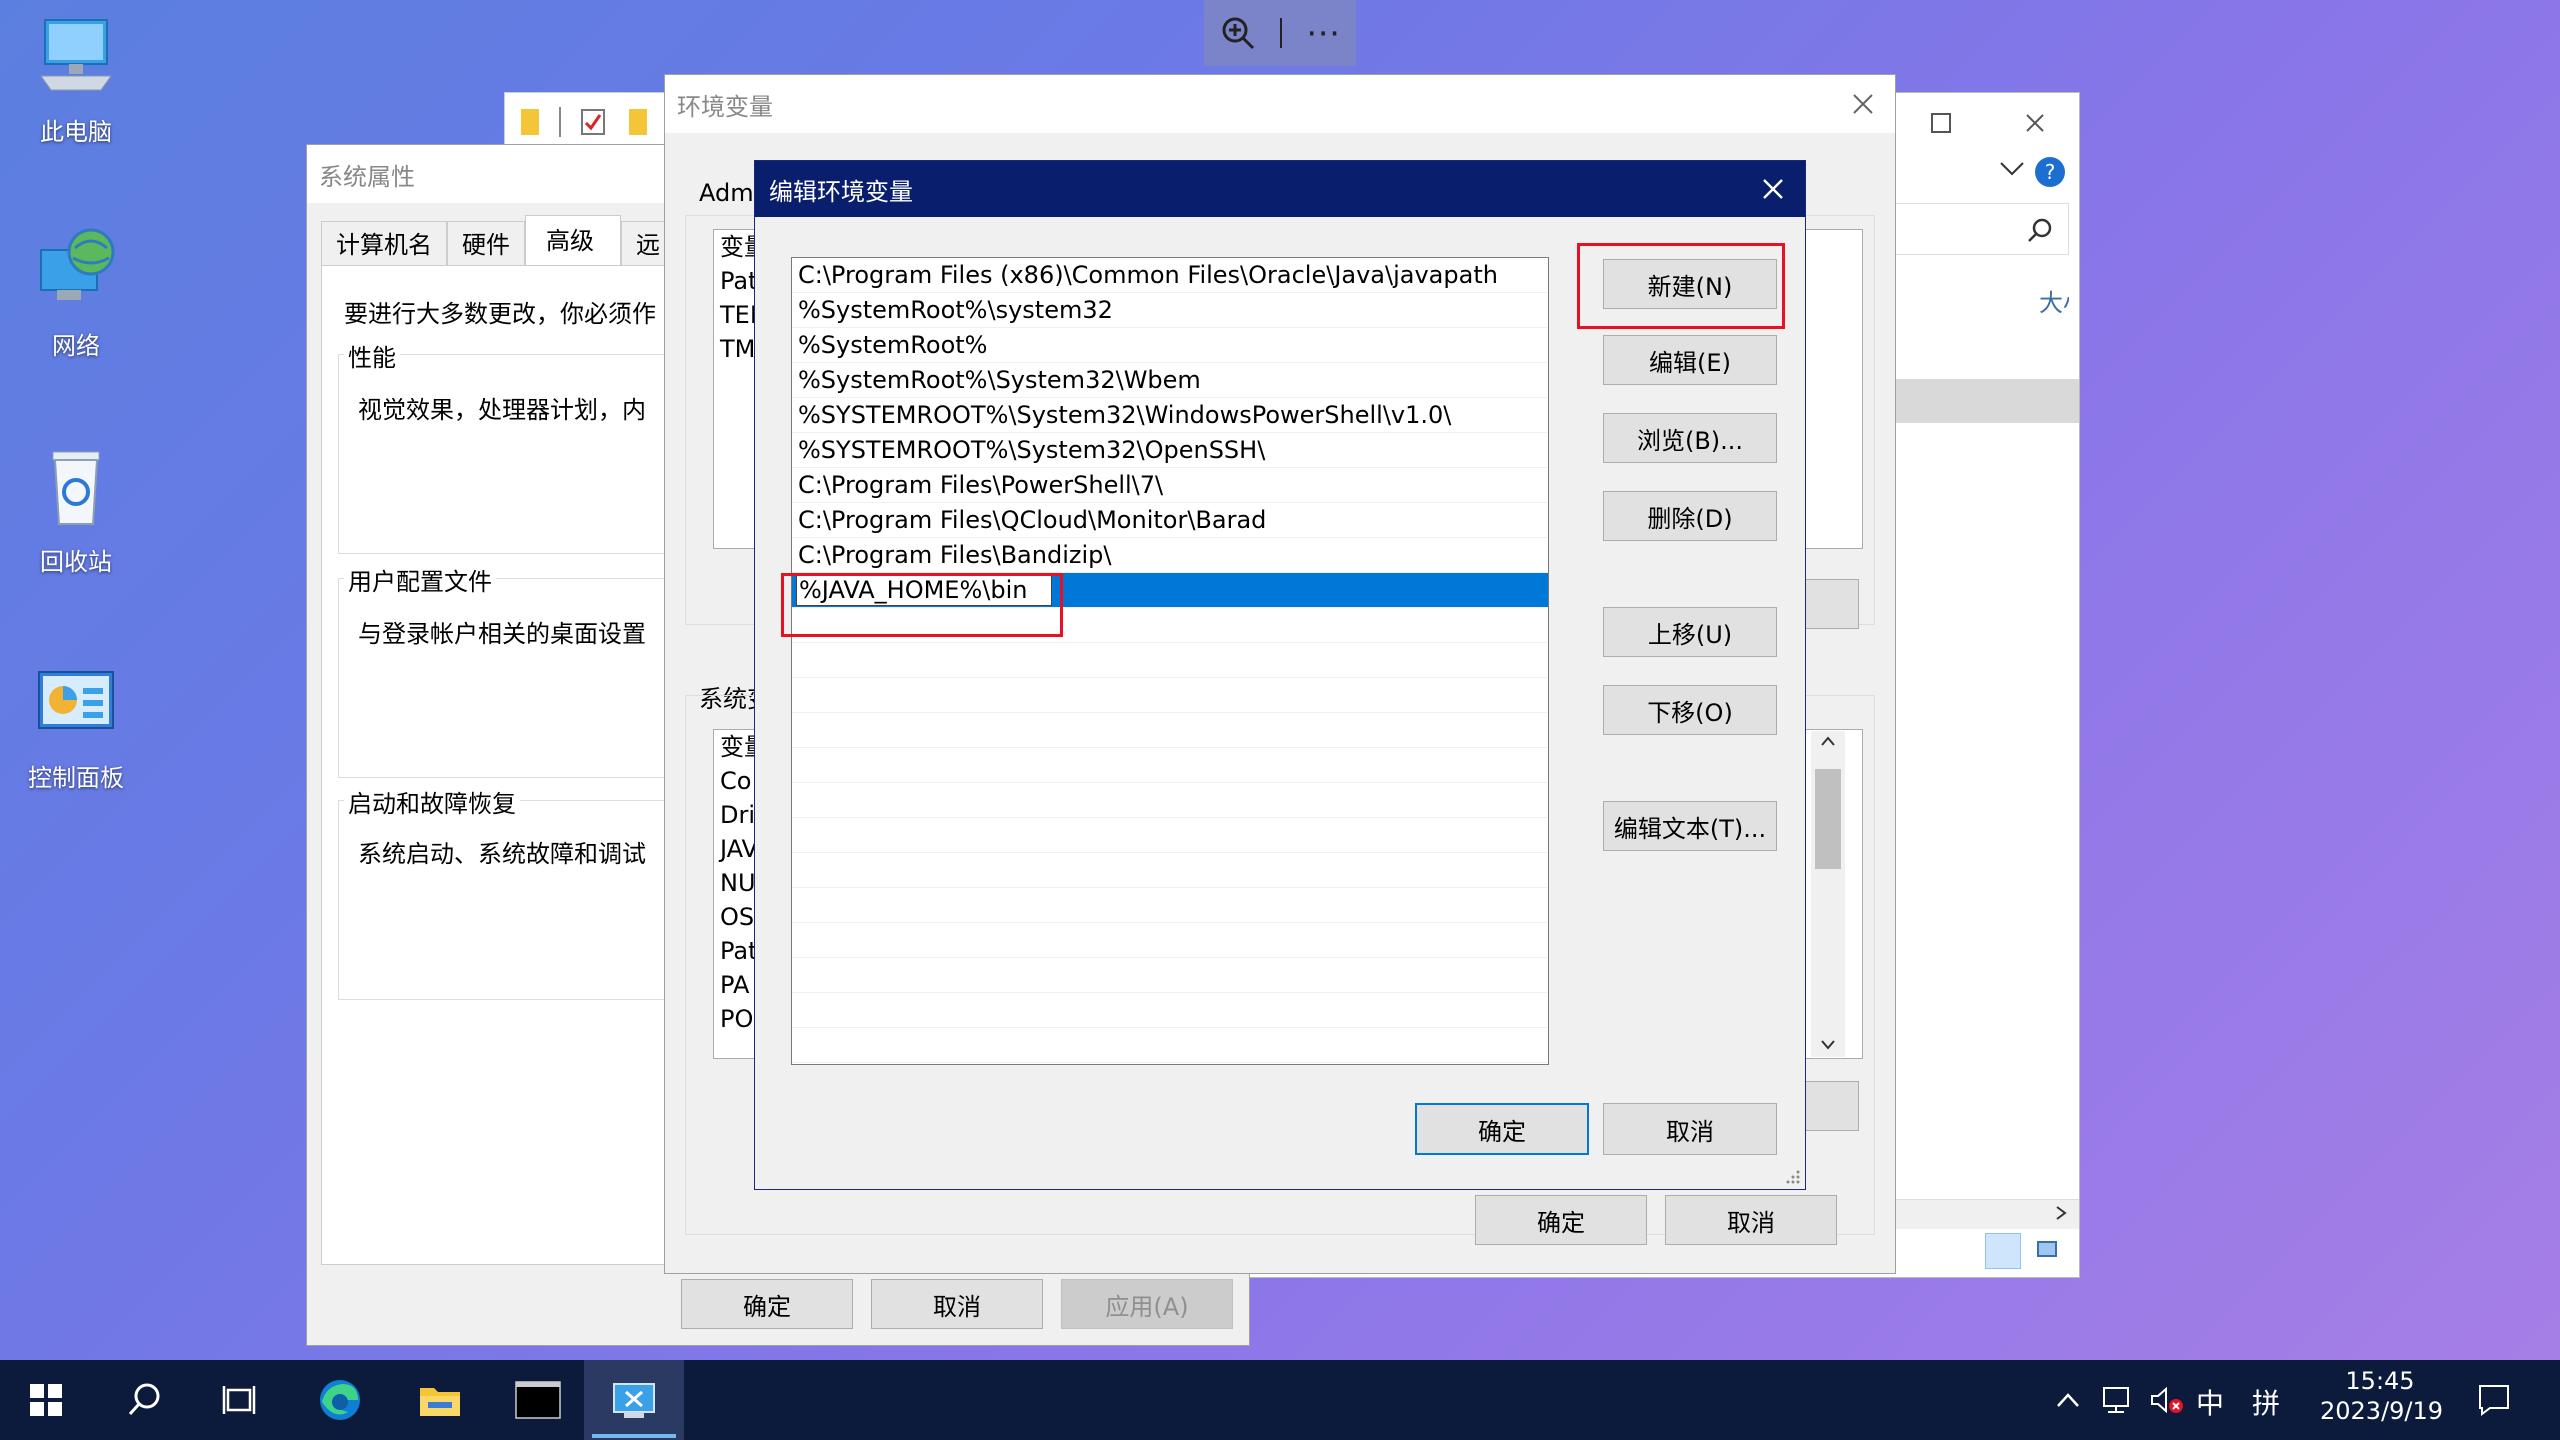 This screenshot has height=1440, width=2560. Describe the element at coordinates (2266, 1402) in the screenshot. I see `ime-mode-indicator: 拼` at that location.